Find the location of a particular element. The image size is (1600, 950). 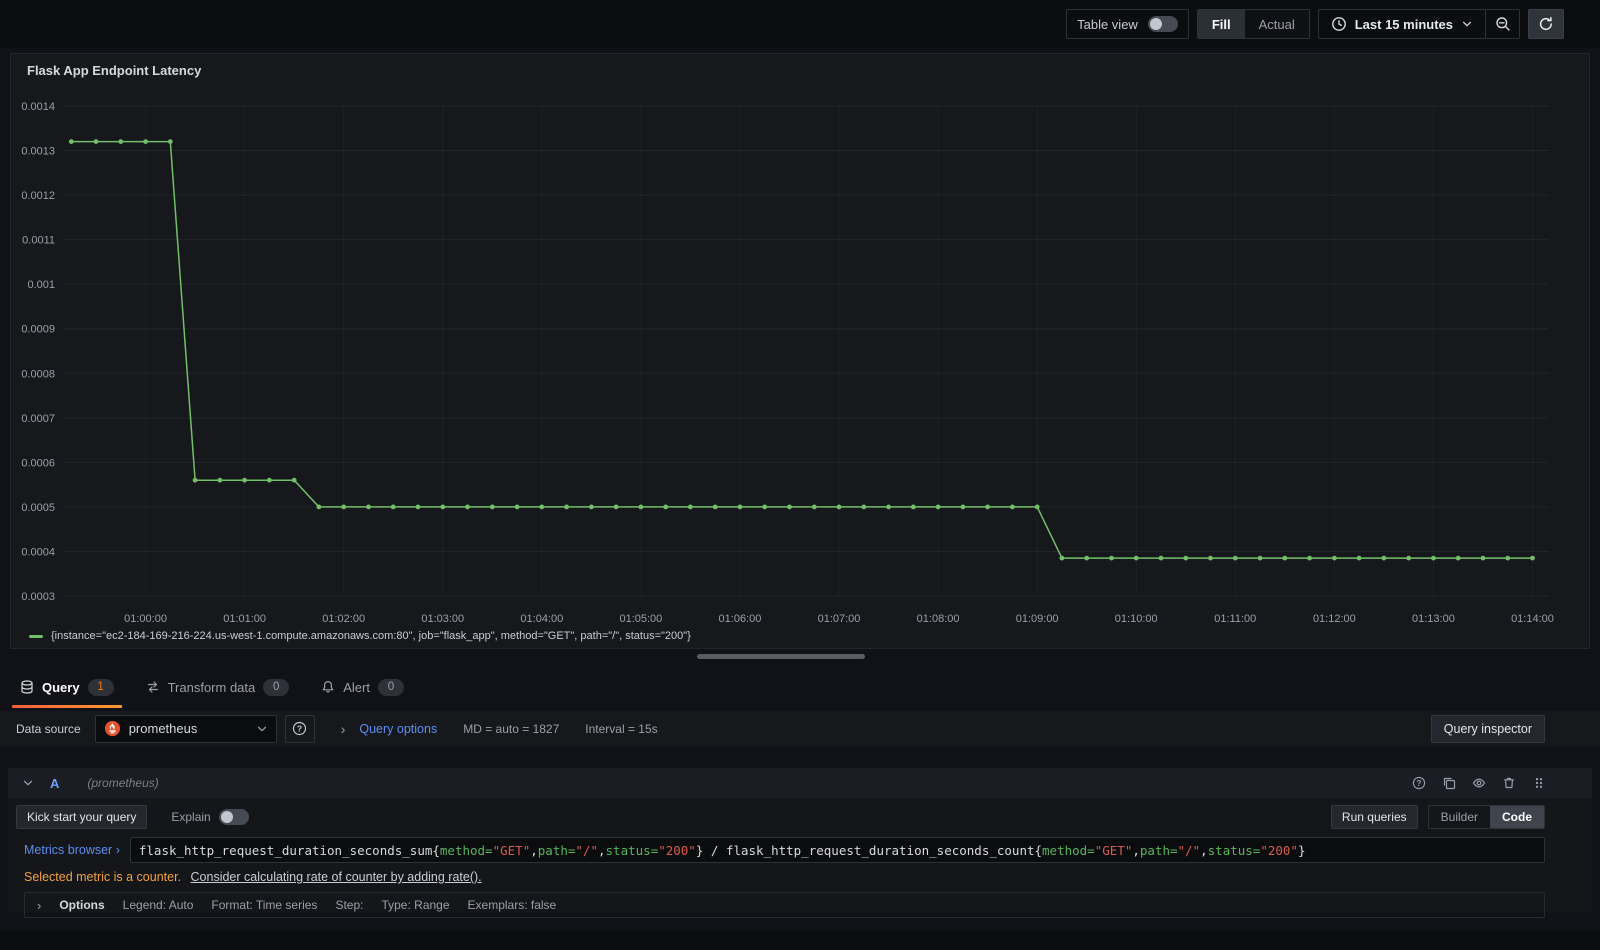

tab-alert: Alert 0 is located at coordinates (362, 687).